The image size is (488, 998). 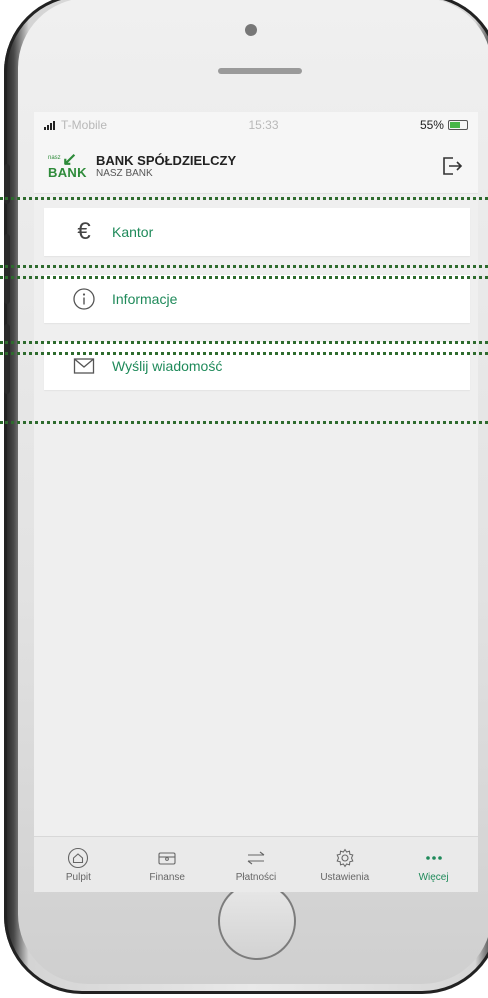 What do you see at coordinates (257, 299) in the screenshot?
I see `menu-item-informacje: Informacje` at bounding box center [257, 299].